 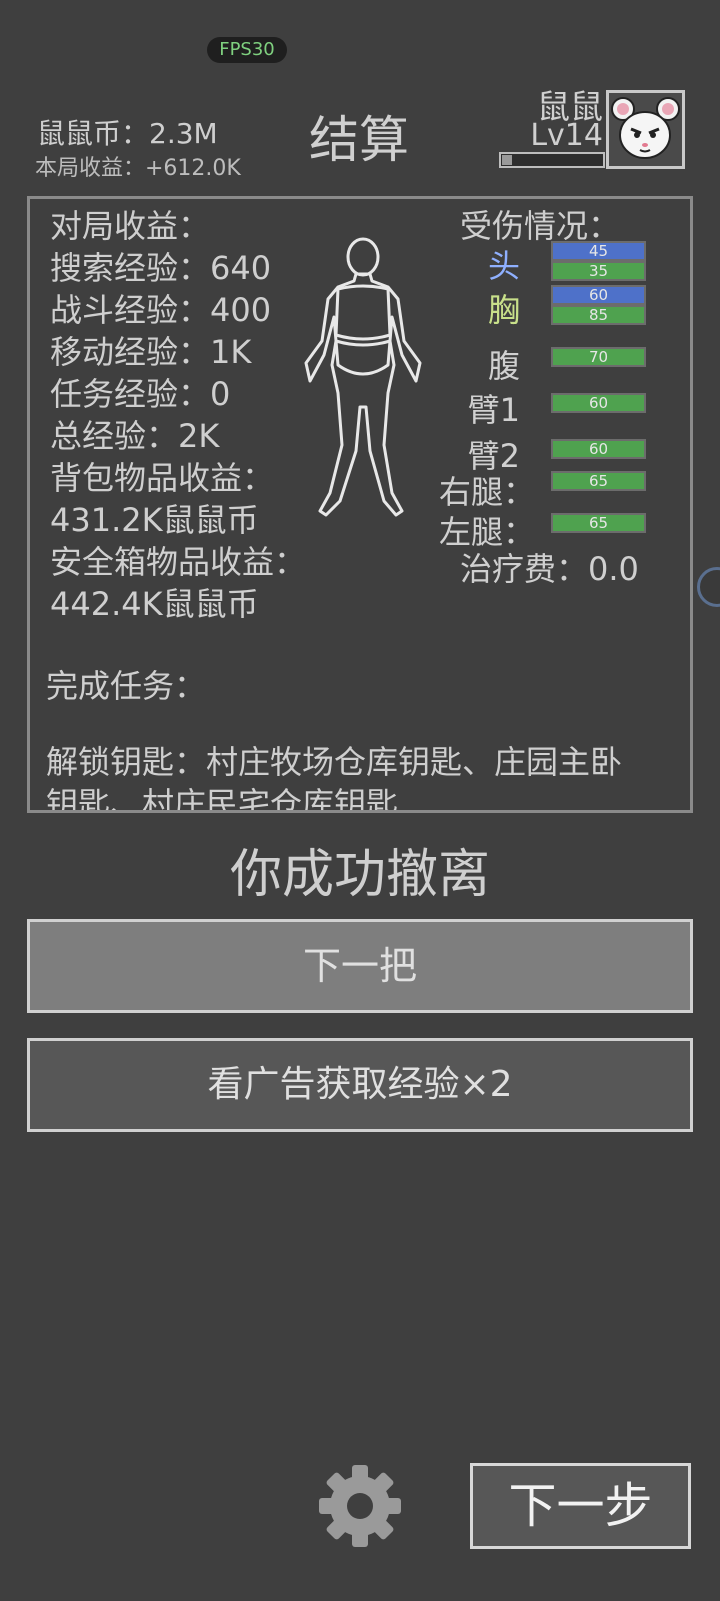 I want to click on armor-durability-bar: 60, so click(x=598, y=295).